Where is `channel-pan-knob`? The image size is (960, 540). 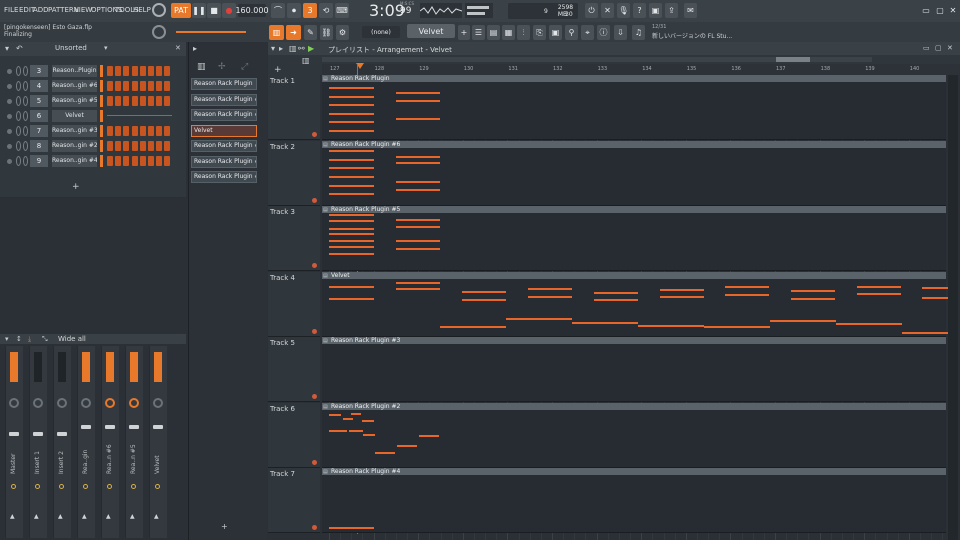 channel-pan-knob is located at coordinates (18, 101).